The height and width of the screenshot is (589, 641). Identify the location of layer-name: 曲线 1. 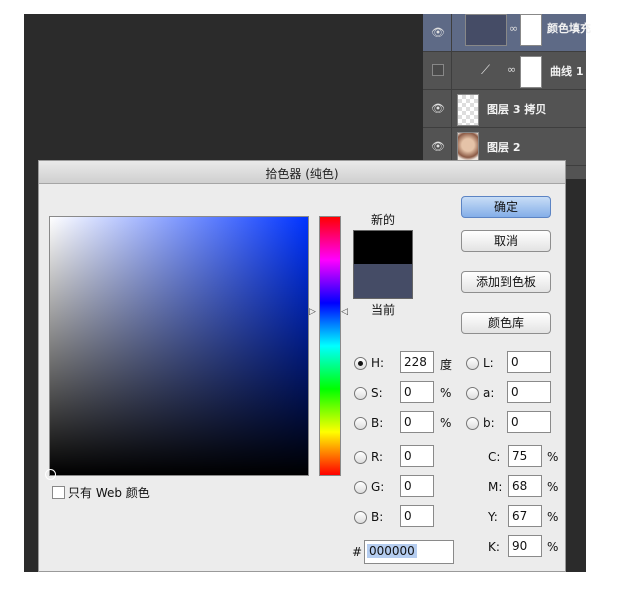
(567, 71).